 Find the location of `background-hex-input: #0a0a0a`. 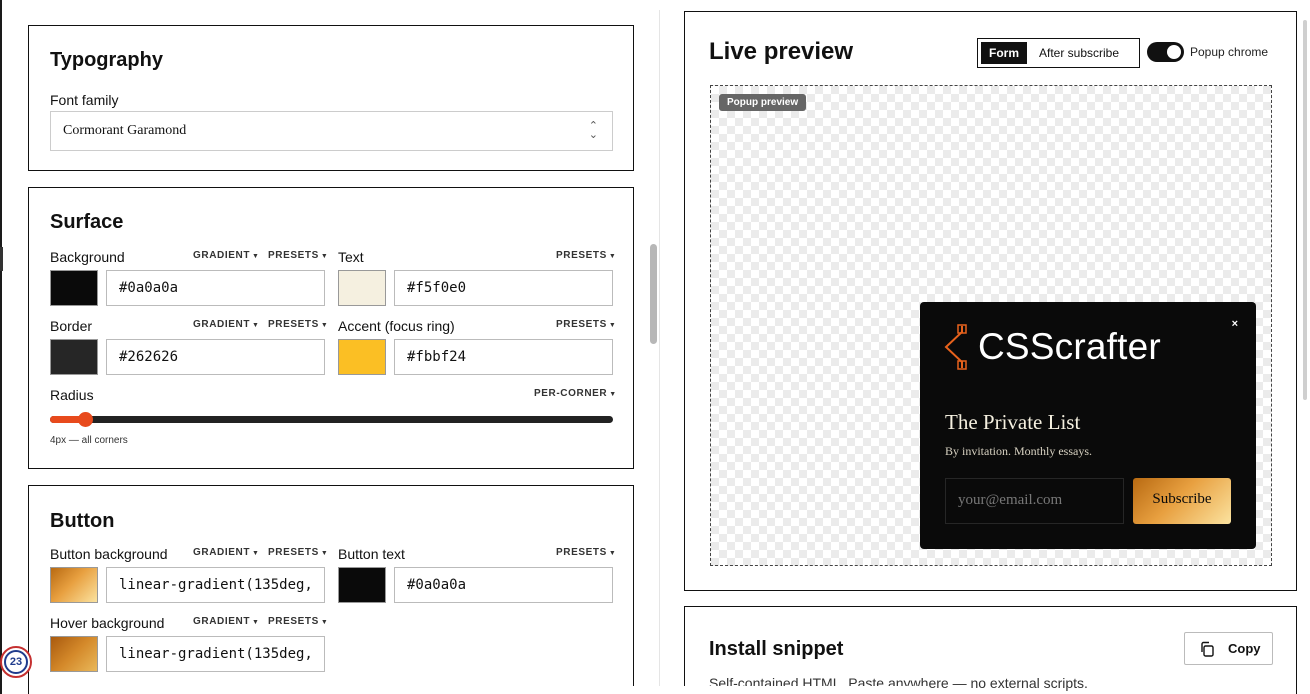

background-hex-input: #0a0a0a is located at coordinates (215, 288).